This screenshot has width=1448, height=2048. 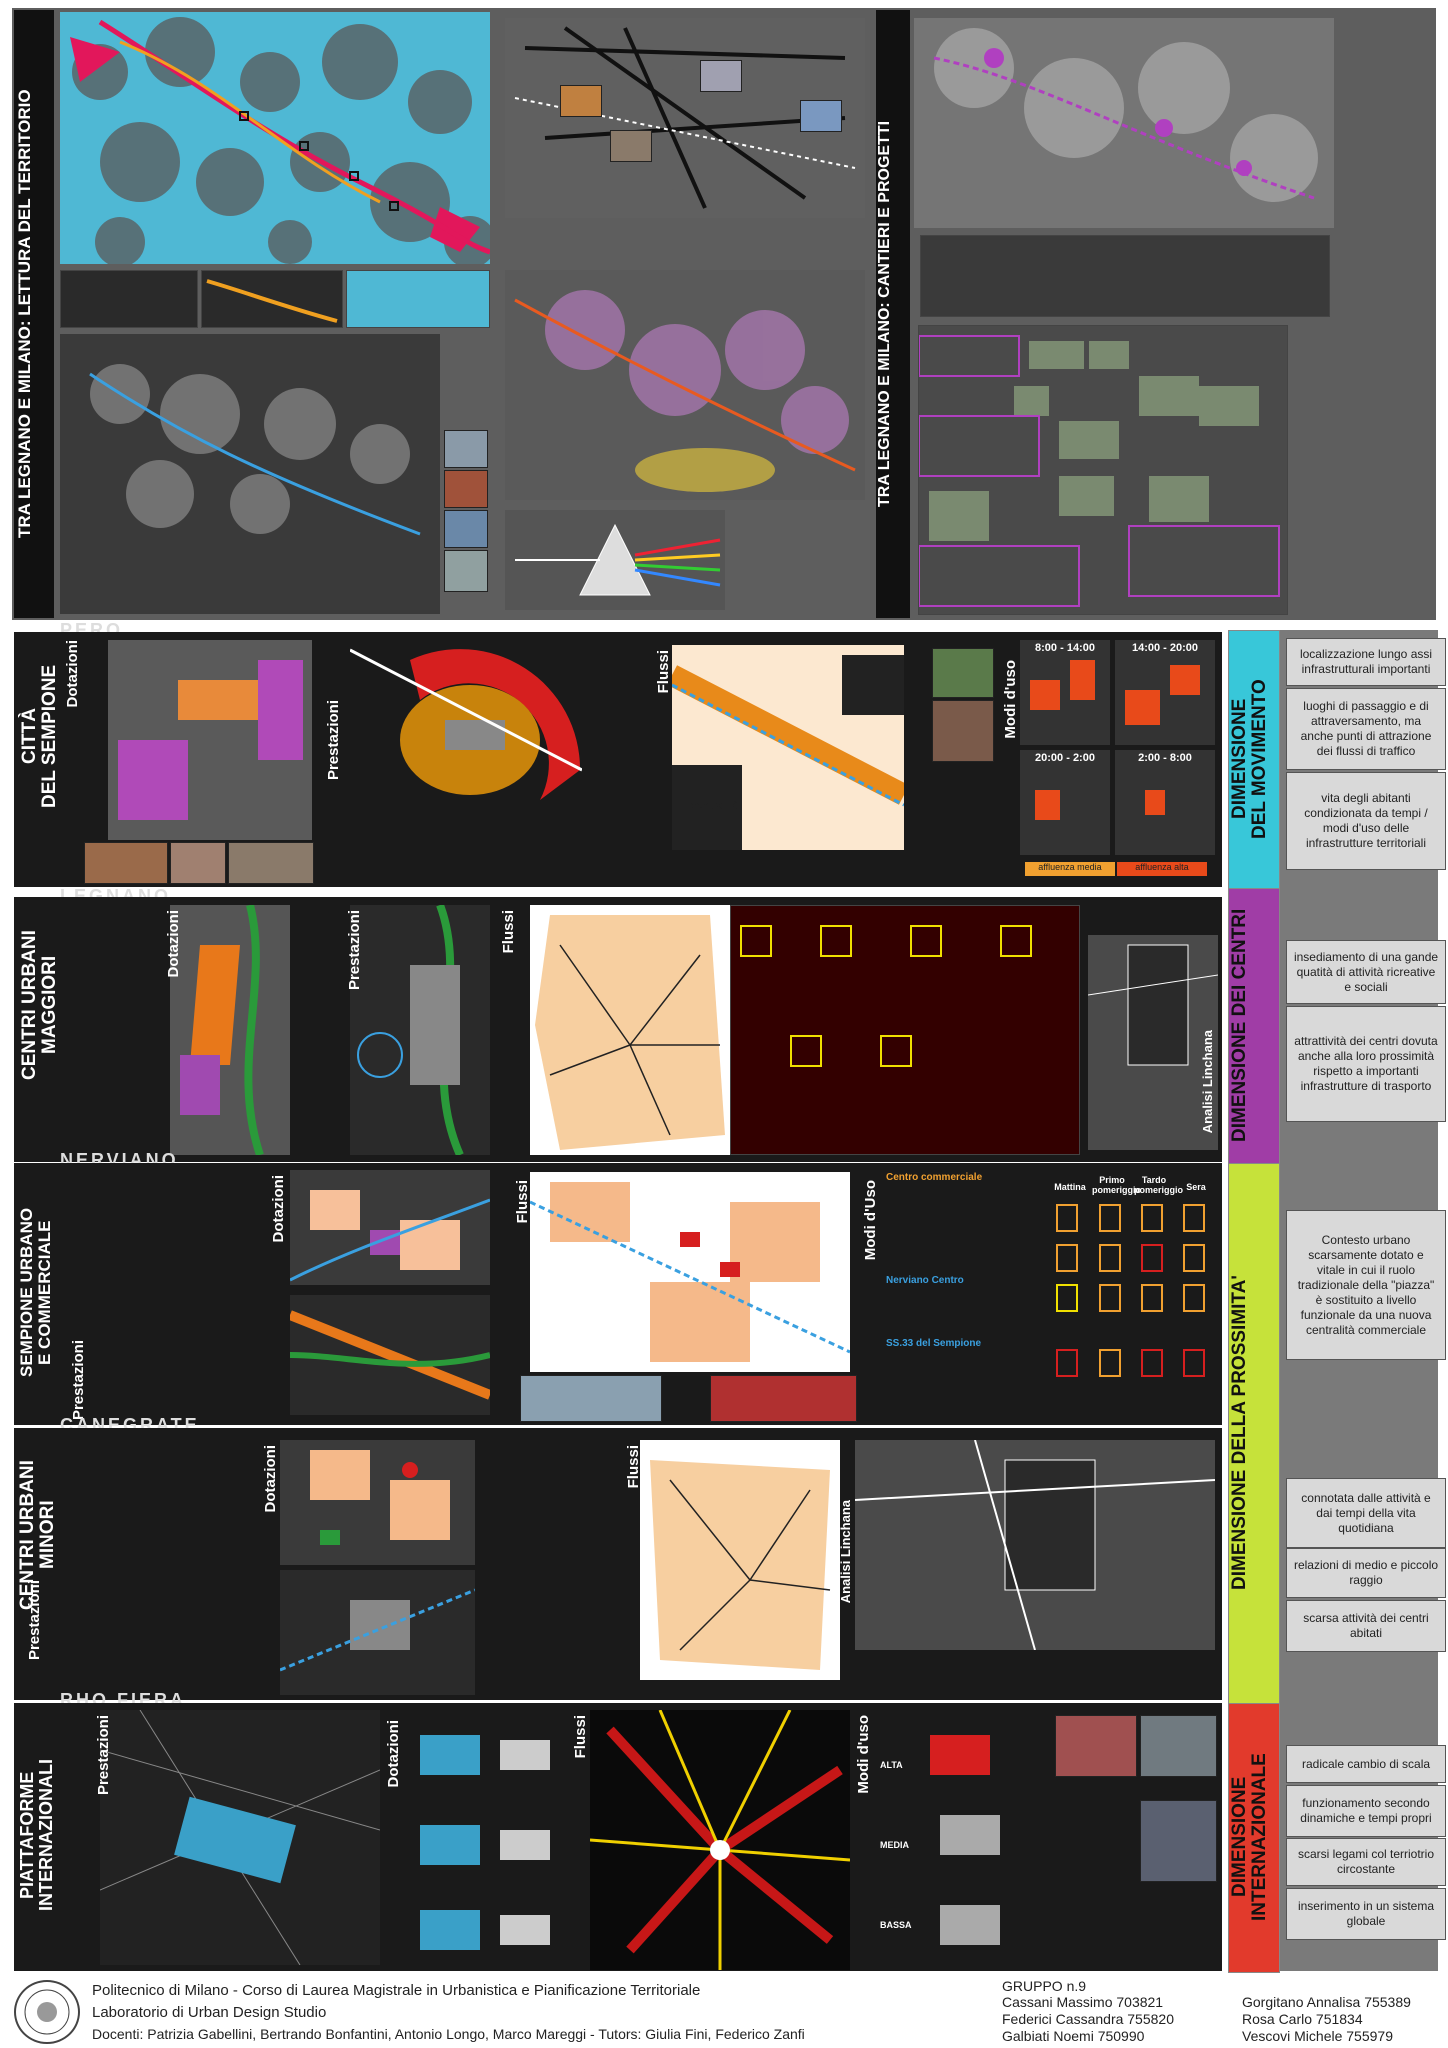 I want to click on nerviano-use-icons, so click(x=1130, y=1290).